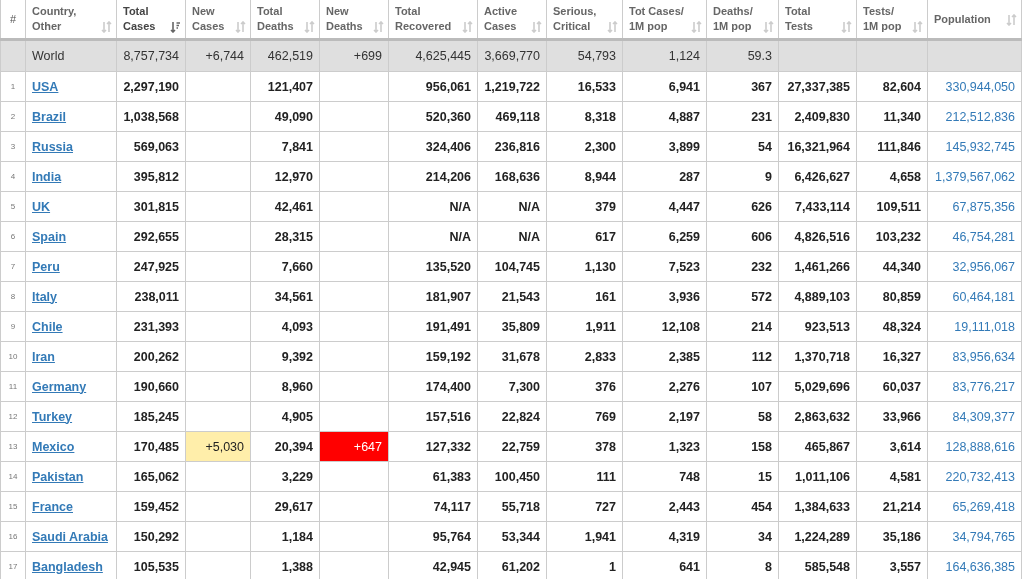 Image resolution: width=1023 pixels, height=579 pixels. Describe the element at coordinates (433, 146) in the screenshot. I see `total-recovered-cell: 324,406` at that location.